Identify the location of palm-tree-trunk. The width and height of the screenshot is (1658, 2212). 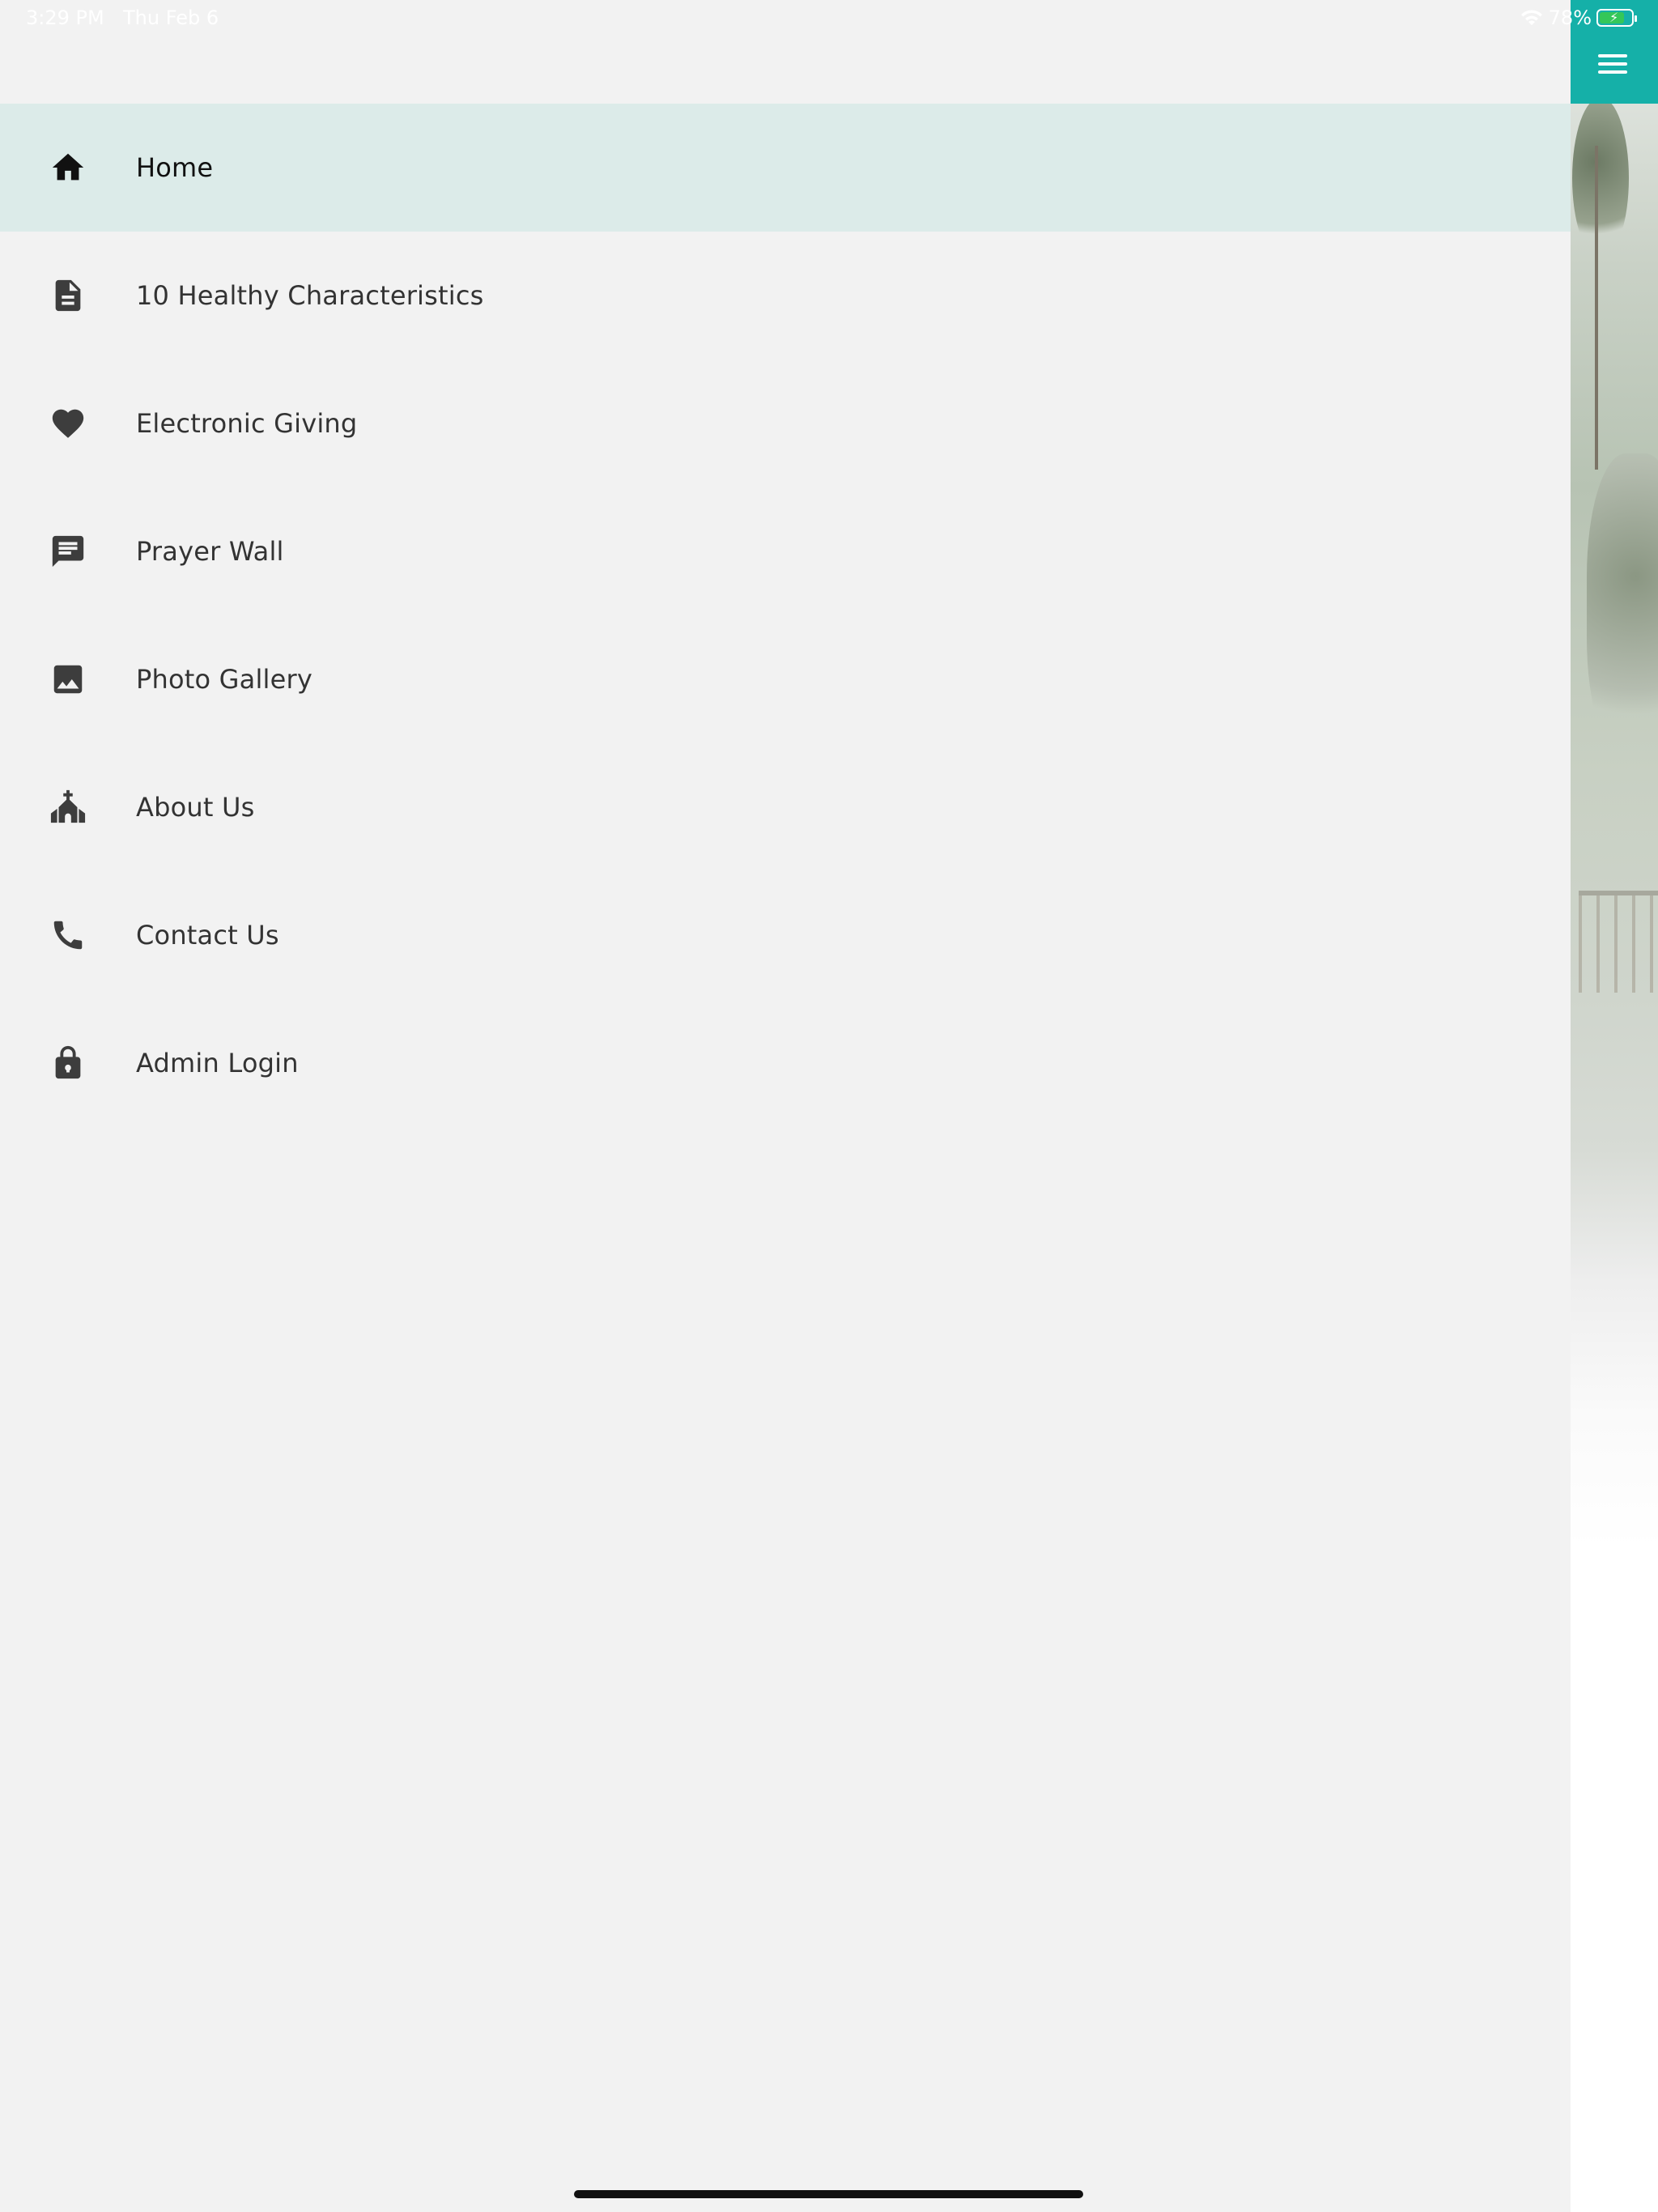
(1596, 308).